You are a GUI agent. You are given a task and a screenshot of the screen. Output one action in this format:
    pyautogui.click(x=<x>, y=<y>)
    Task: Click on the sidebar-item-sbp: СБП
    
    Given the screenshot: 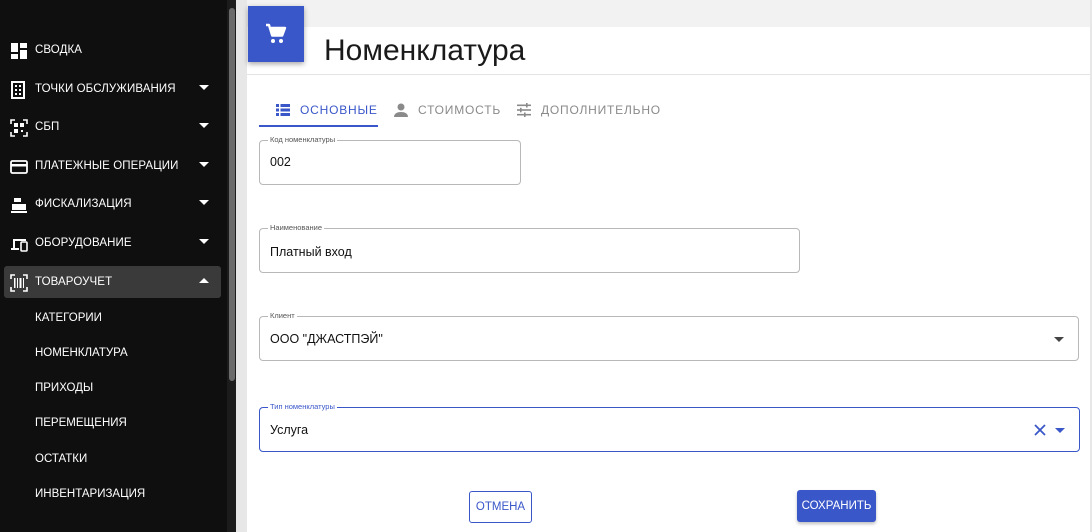 What is the action you would take?
    pyautogui.click(x=112, y=127)
    